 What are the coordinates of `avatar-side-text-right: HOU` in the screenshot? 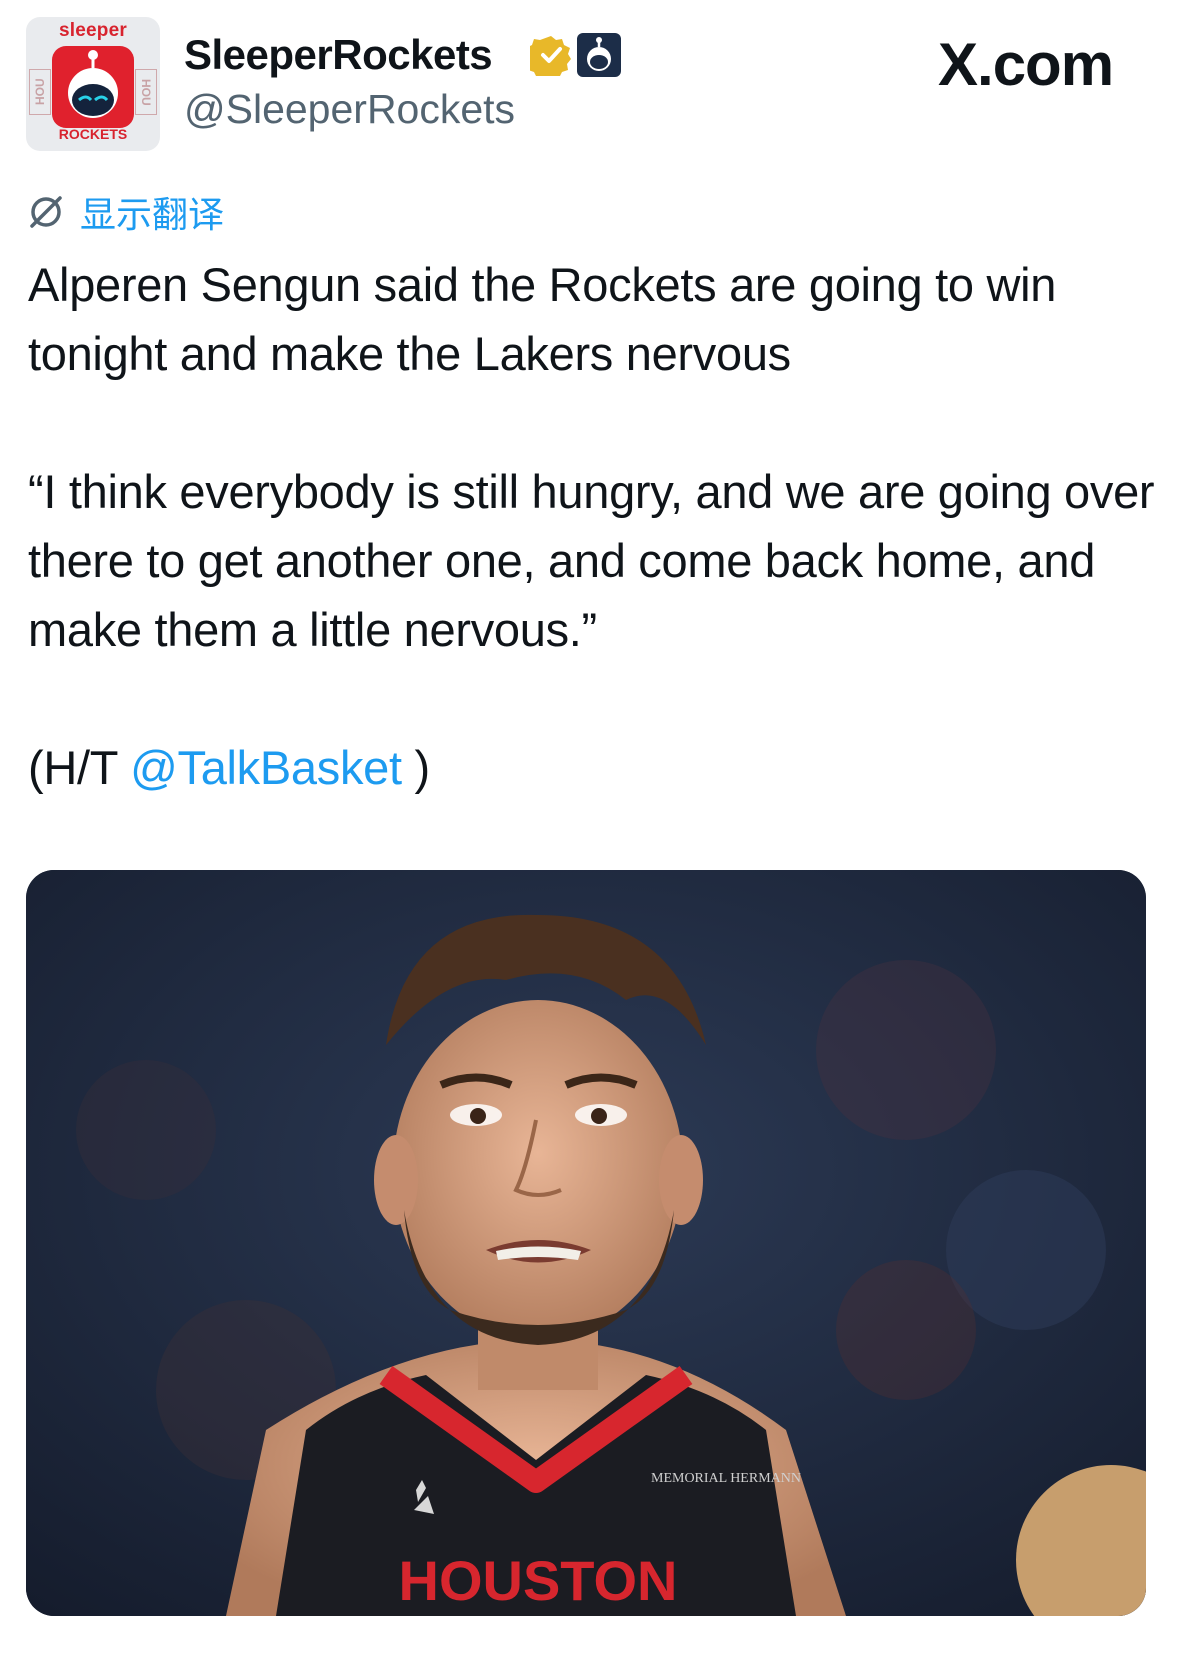 It's located at (146, 92).